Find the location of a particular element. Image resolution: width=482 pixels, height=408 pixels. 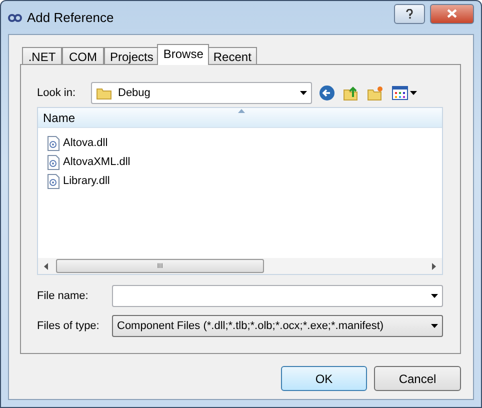

tab: Browse is located at coordinates (183, 54).